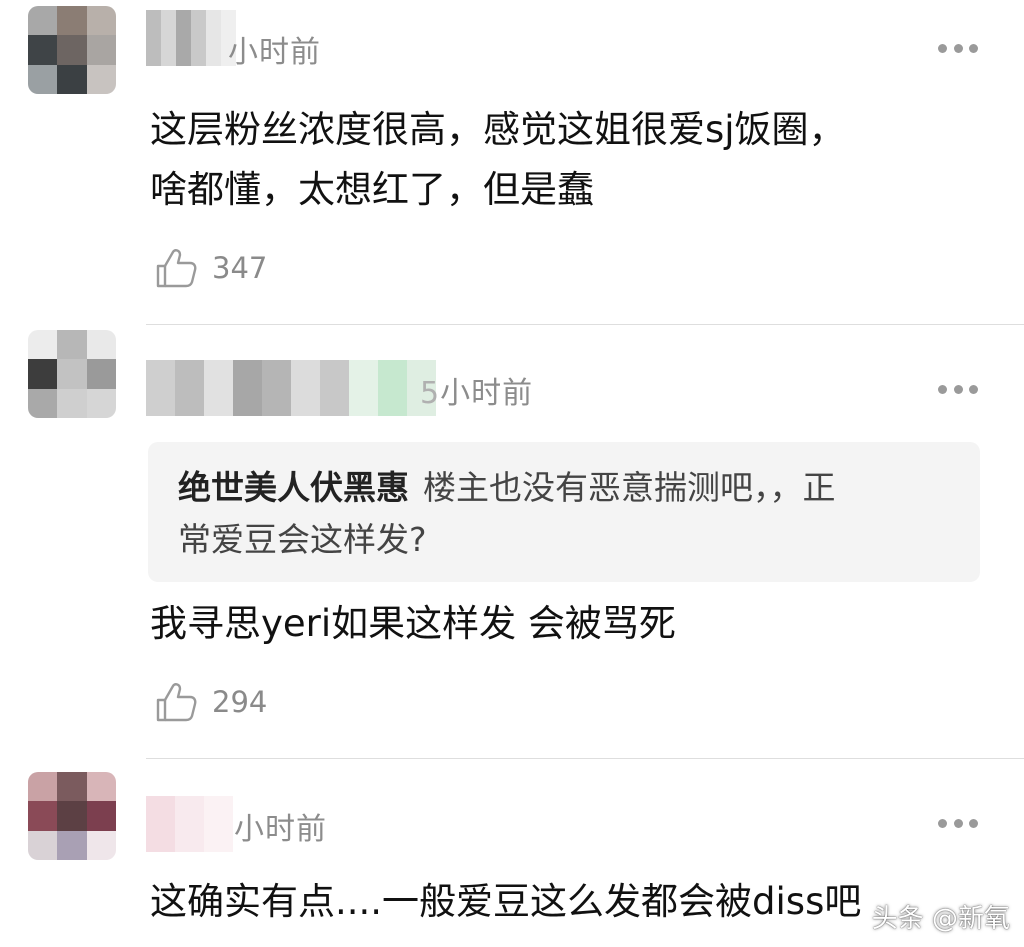 This screenshot has width=1024, height=947. I want to click on quote-text: 楼主也没有恶意揣测吧，，正, so click(629, 487).